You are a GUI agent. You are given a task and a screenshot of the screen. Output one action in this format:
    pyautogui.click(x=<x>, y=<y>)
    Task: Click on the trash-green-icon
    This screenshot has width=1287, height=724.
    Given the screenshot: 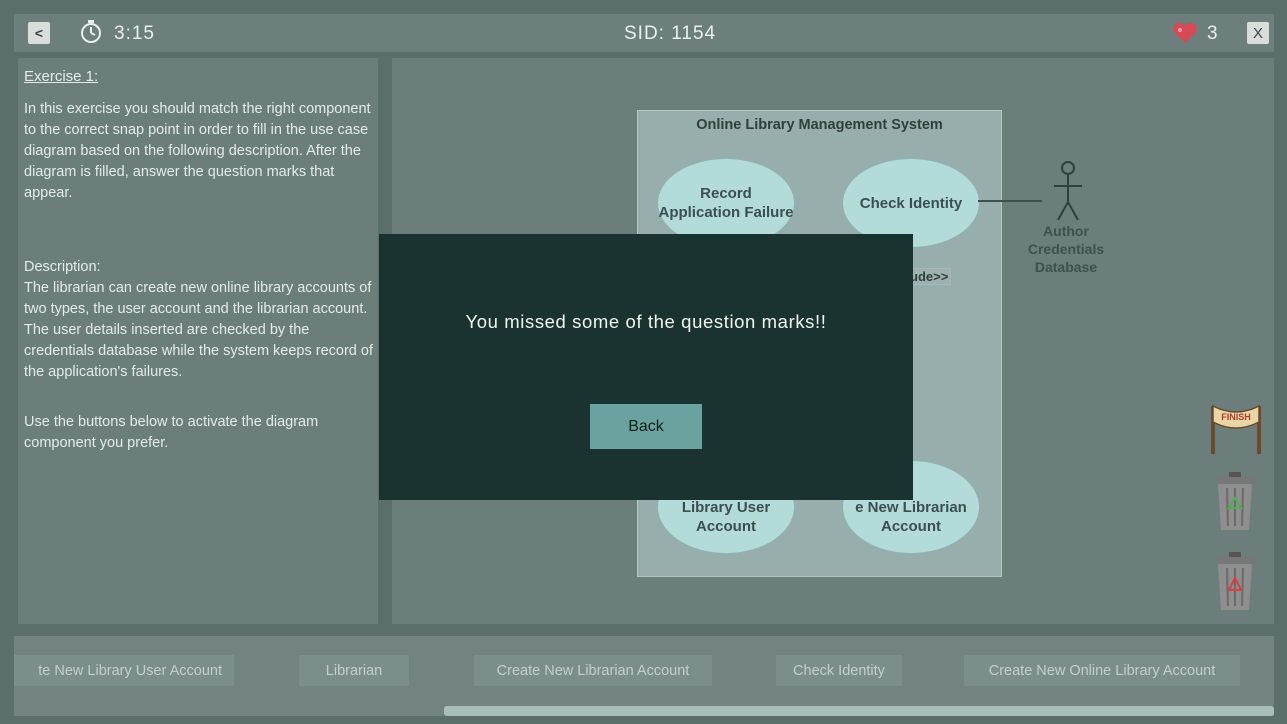 What is the action you would take?
    pyautogui.click(x=1235, y=502)
    